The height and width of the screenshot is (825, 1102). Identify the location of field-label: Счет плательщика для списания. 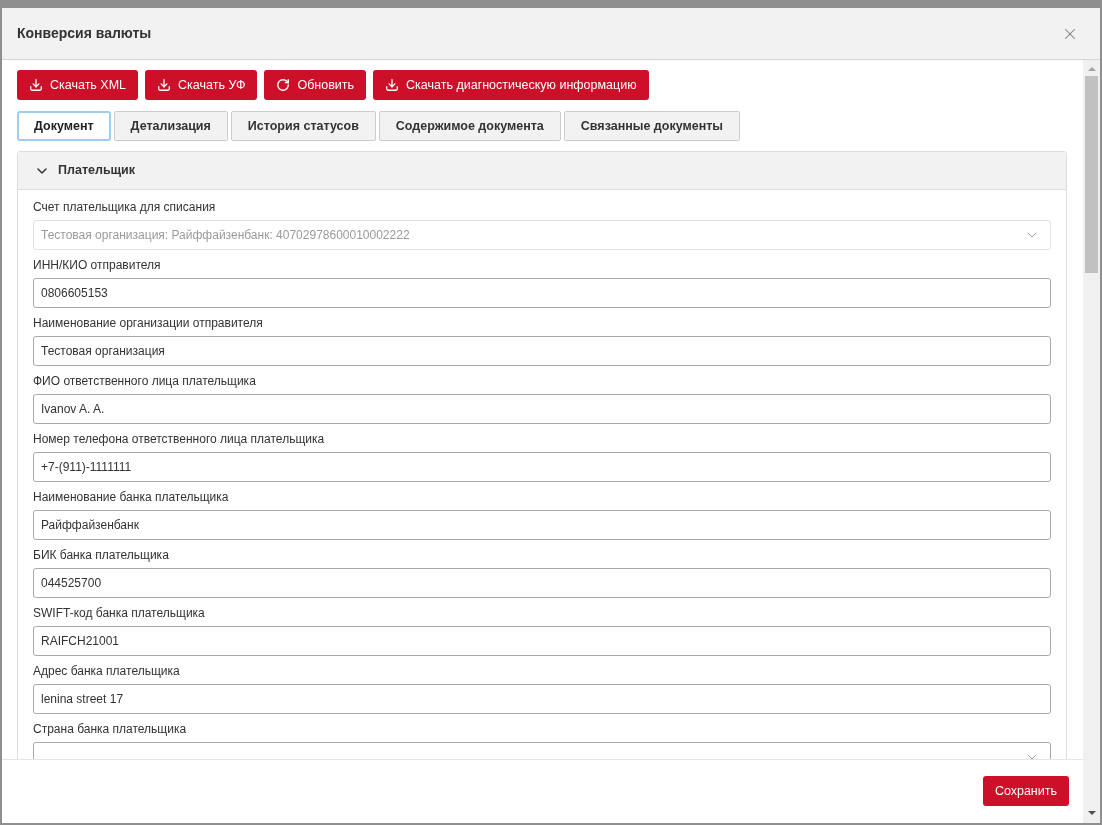
(125, 207).